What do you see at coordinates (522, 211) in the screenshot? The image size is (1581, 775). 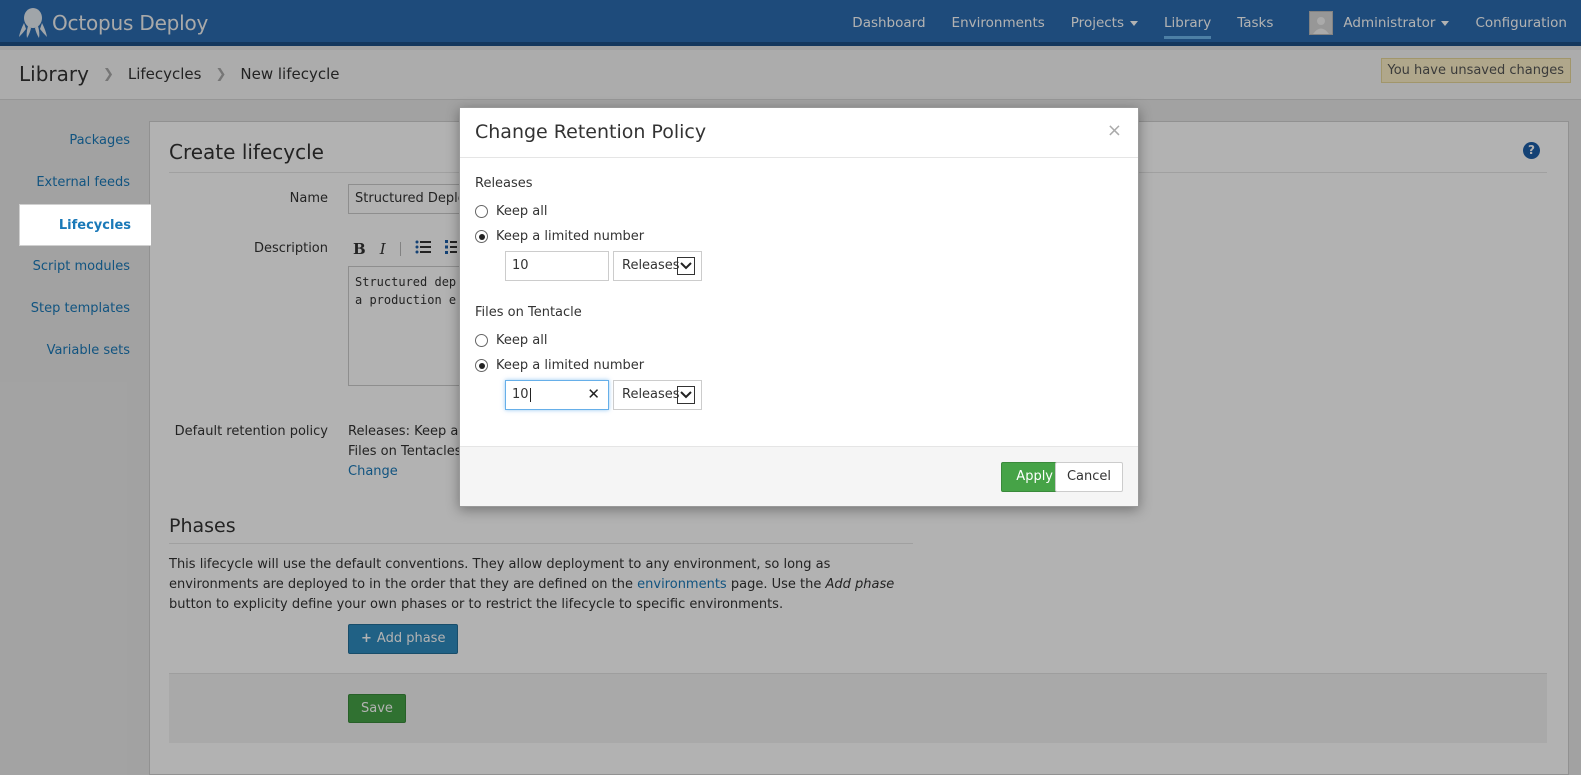 I see `releases-keep-all-label: Keep all` at bounding box center [522, 211].